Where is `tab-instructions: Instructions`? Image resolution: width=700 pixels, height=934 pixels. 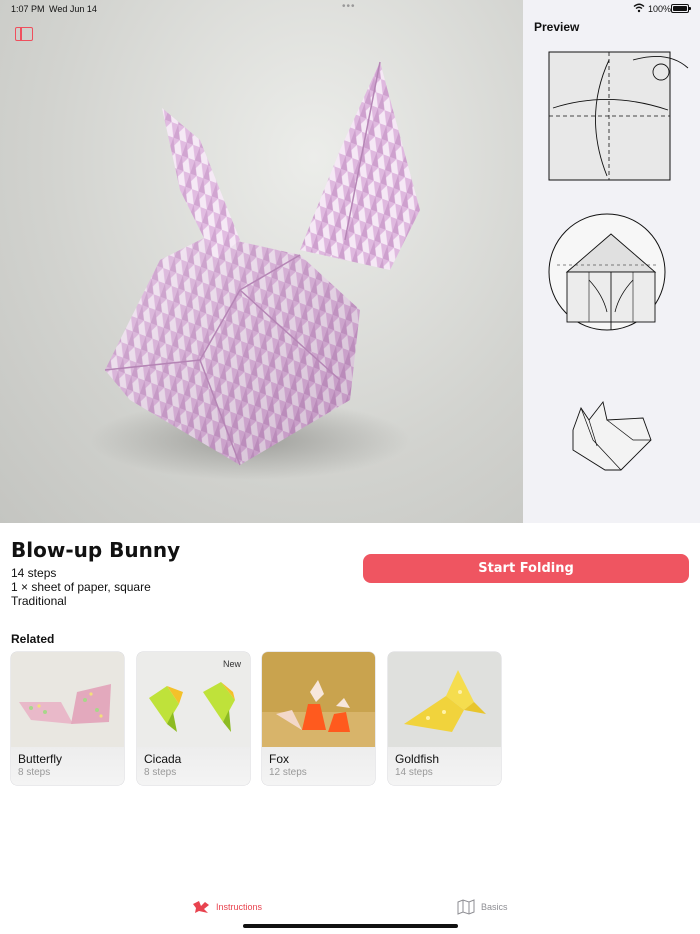 tab-instructions: Instructions is located at coordinates (227, 907).